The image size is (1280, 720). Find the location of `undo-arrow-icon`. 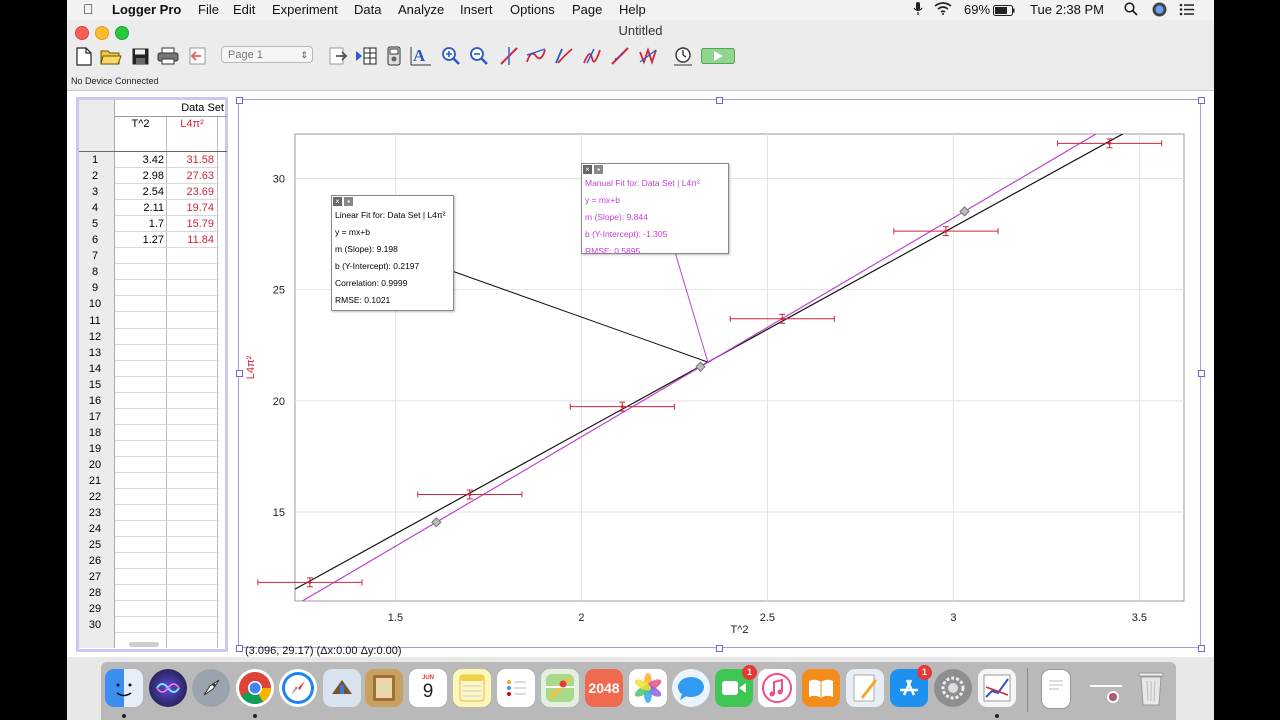

undo-arrow-icon is located at coordinates (197, 56).